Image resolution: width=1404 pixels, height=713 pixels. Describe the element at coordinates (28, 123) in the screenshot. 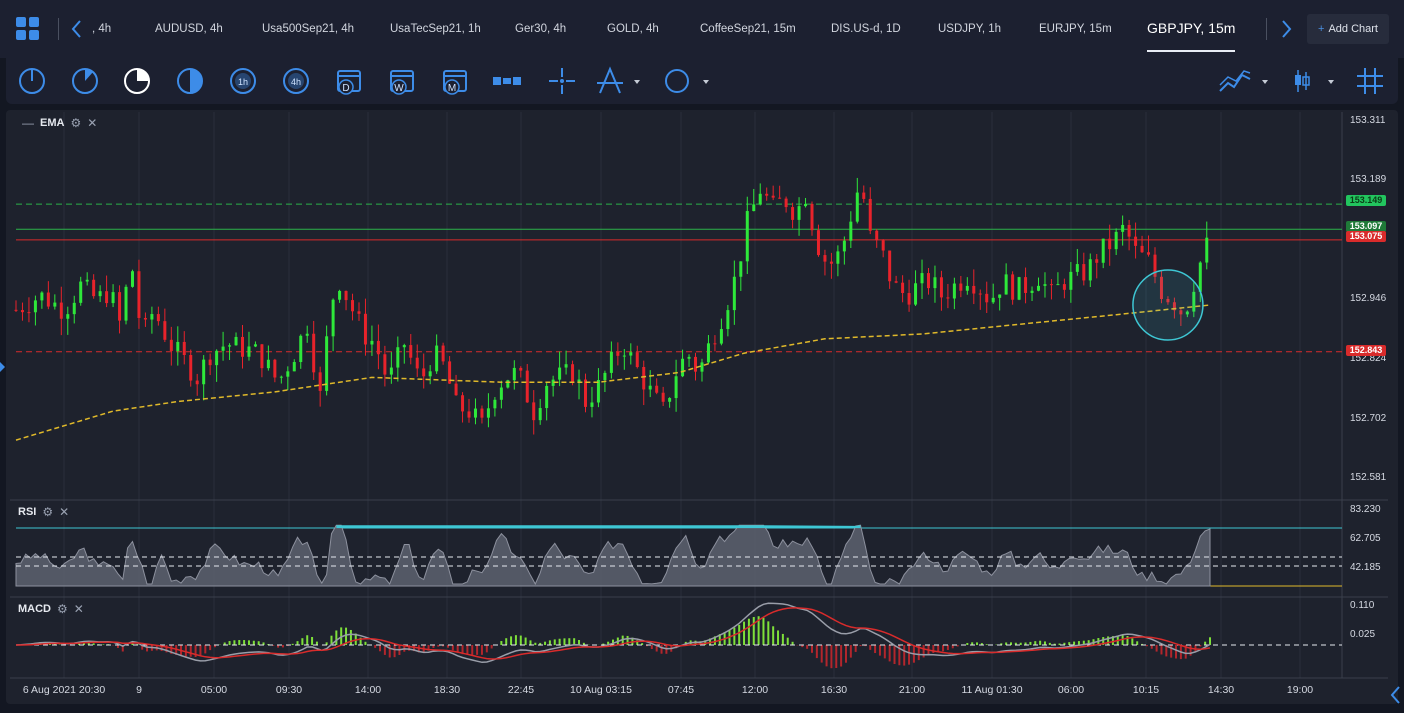

I see `minimize-icon: —` at that location.